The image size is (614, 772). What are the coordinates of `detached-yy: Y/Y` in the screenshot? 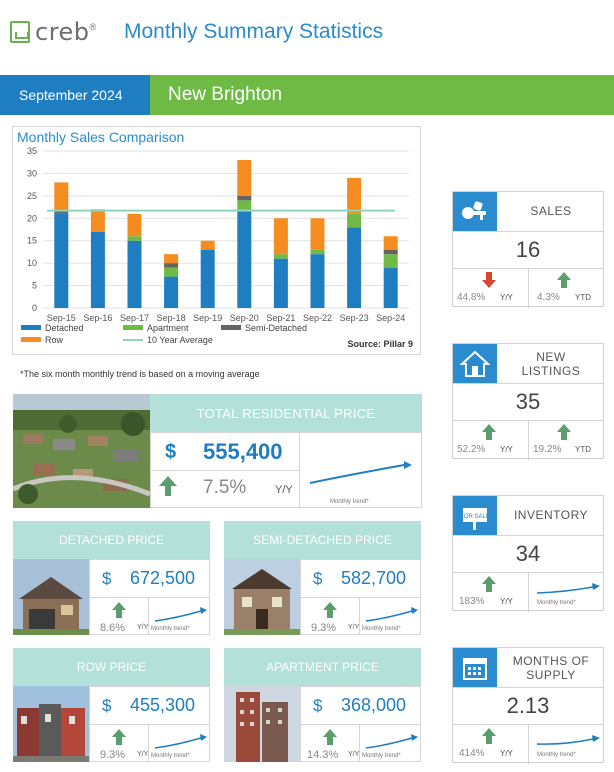 It's located at (143, 627).